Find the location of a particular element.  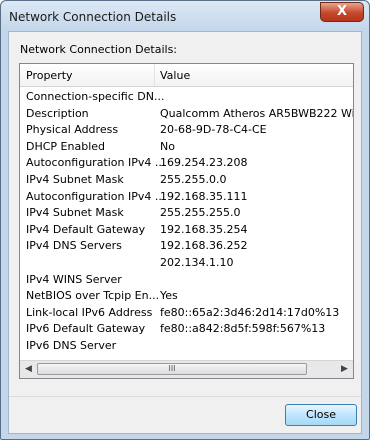

scroll-right-icon: ▶ is located at coordinates (344, 369).